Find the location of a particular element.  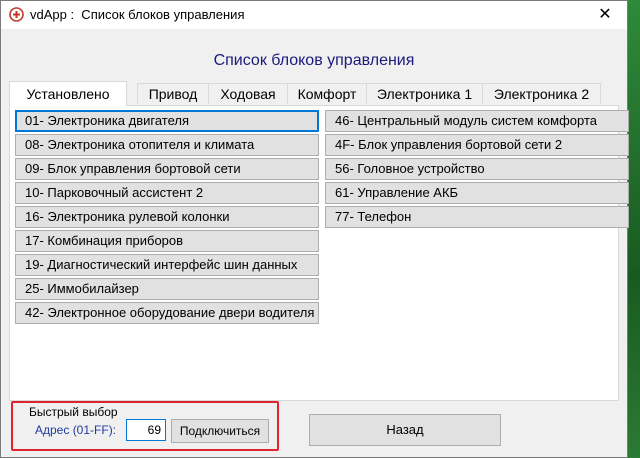

module-button: 09- Блок управления бортовой сети is located at coordinates (167, 169).